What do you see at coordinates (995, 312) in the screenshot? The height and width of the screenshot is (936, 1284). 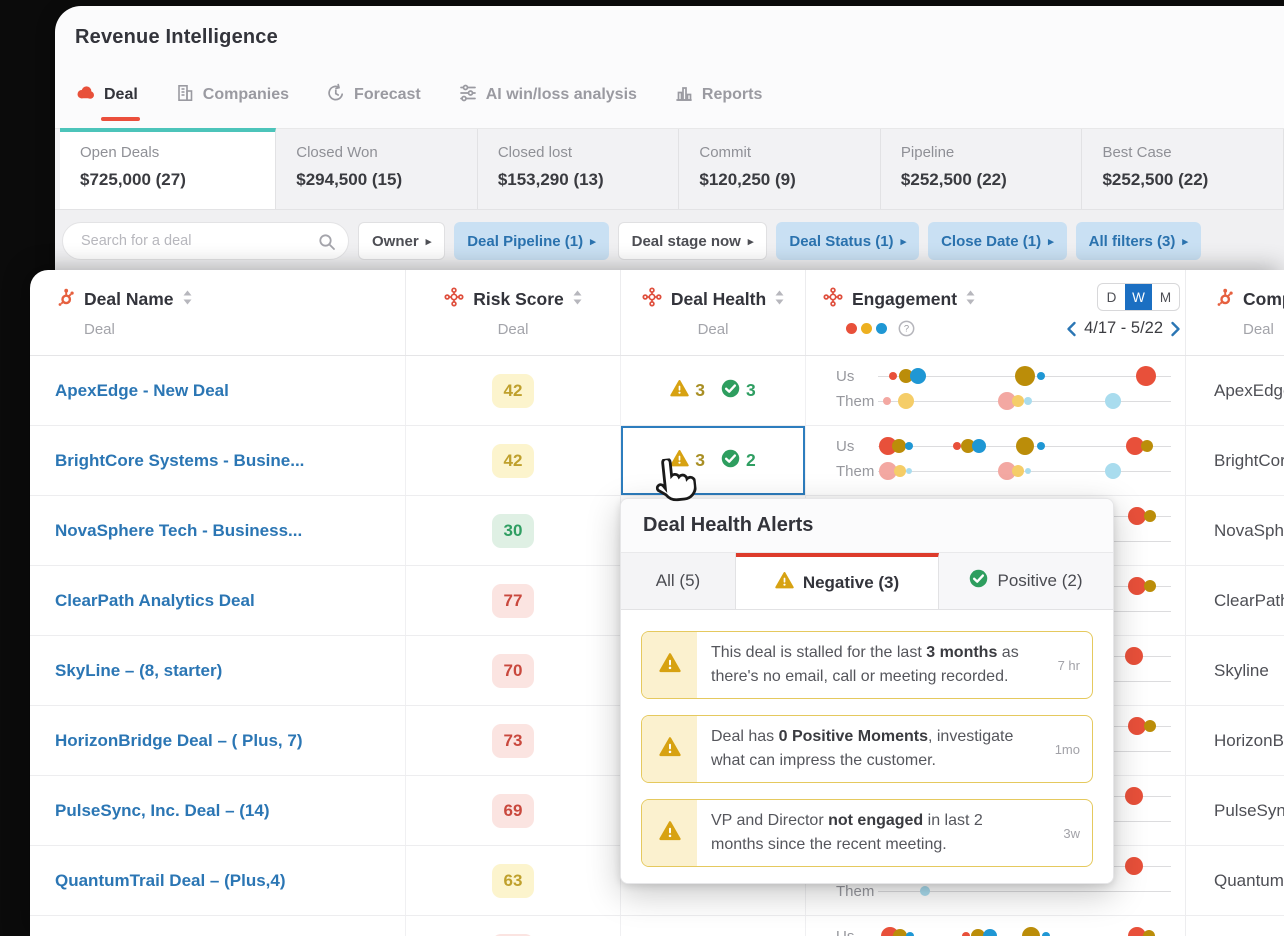 I see `column-header-engagement: Engagement ? D W M 4/17 - 5/22` at bounding box center [995, 312].